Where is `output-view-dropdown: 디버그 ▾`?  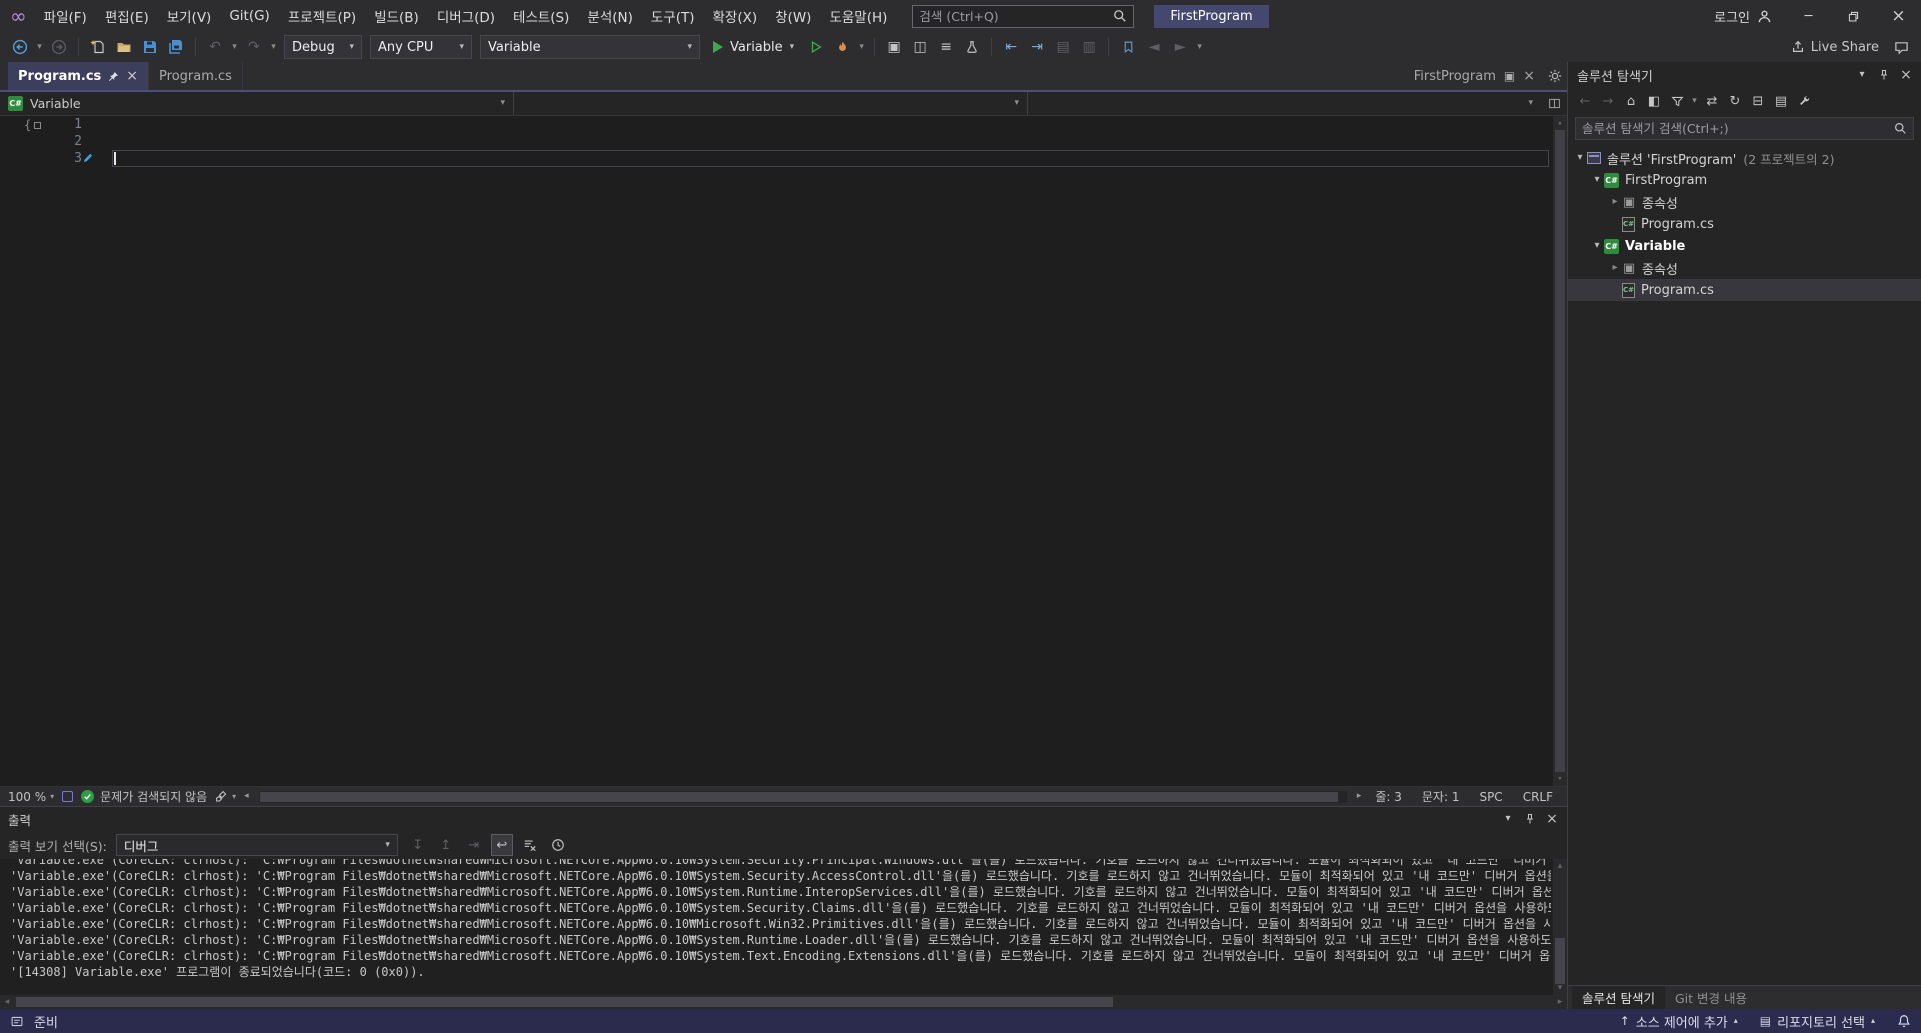
output-view-dropdown: 디버그 ▾ is located at coordinates (256, 845).